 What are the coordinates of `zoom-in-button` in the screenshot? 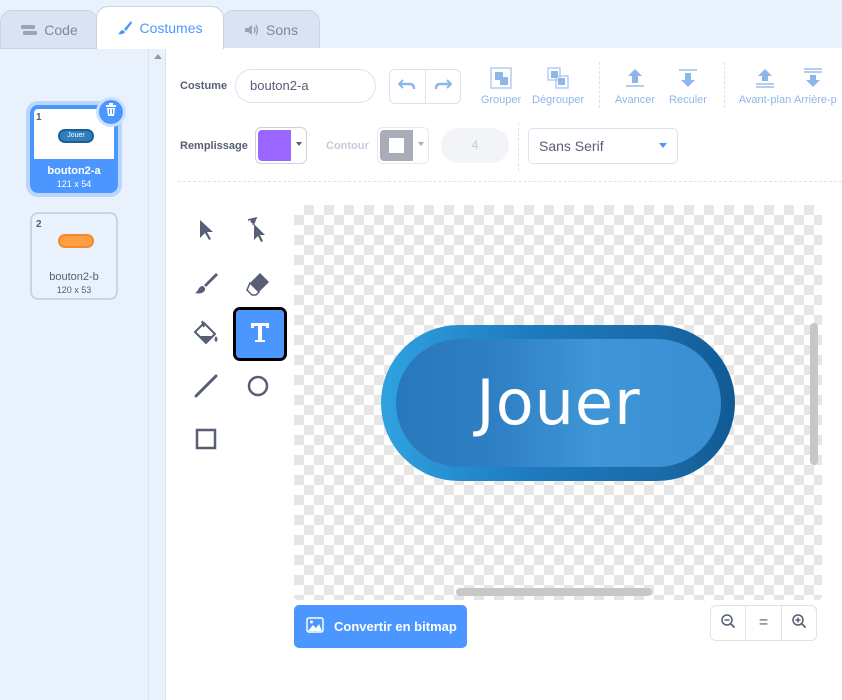 It's located at (798, 623).